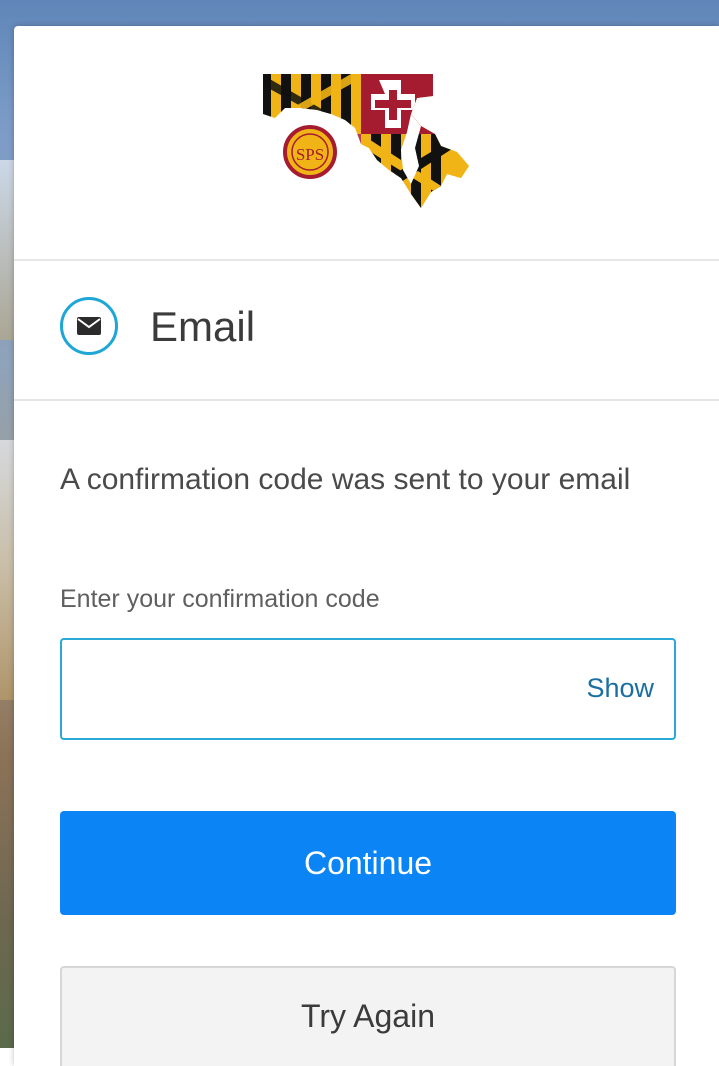  Describe the element at coordinates (326, 690) in the screenshot. I see `confirmation-code-input` at that location.